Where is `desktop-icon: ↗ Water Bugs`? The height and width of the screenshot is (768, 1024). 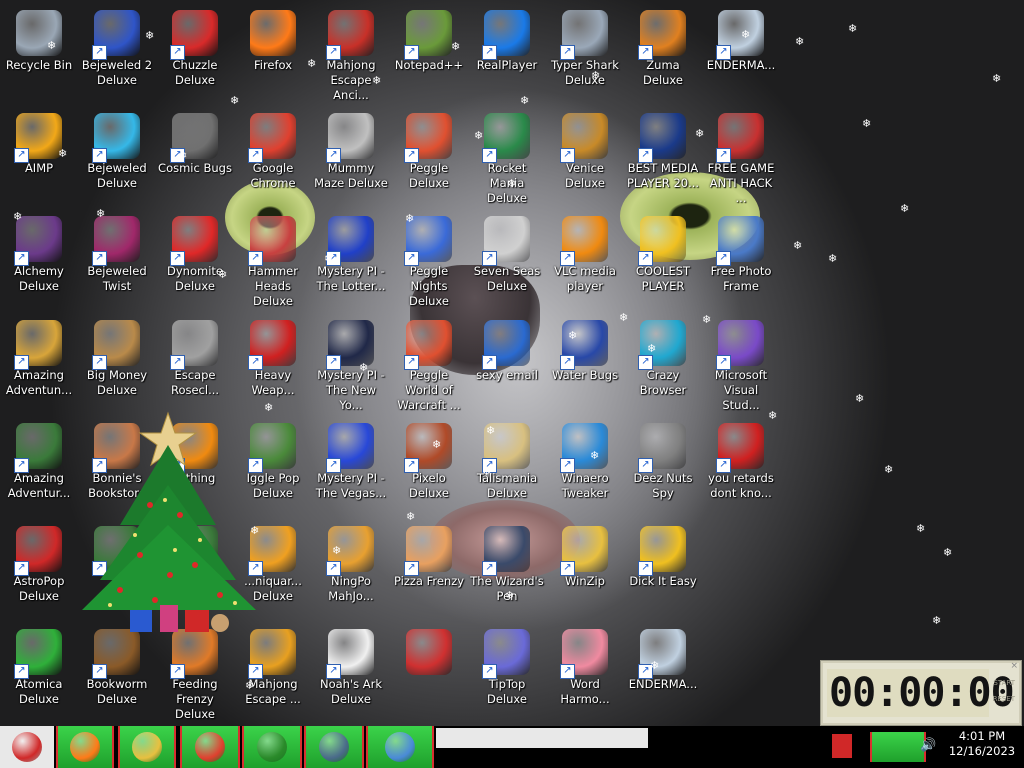
desktop-icon: ↗ Water Bugs is located at coordinates (585, 365).